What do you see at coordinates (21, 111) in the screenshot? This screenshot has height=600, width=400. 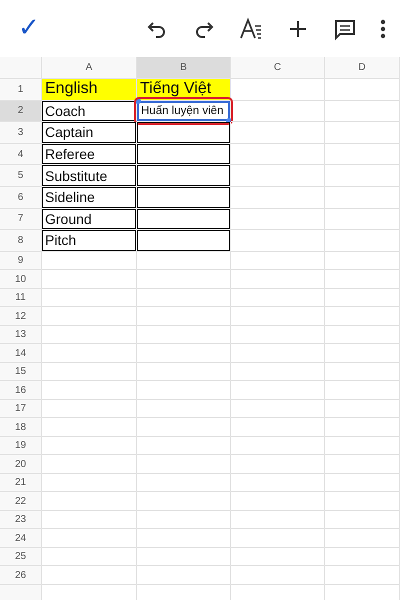 I see `row-header: 2` at bounding box center [21, 111].